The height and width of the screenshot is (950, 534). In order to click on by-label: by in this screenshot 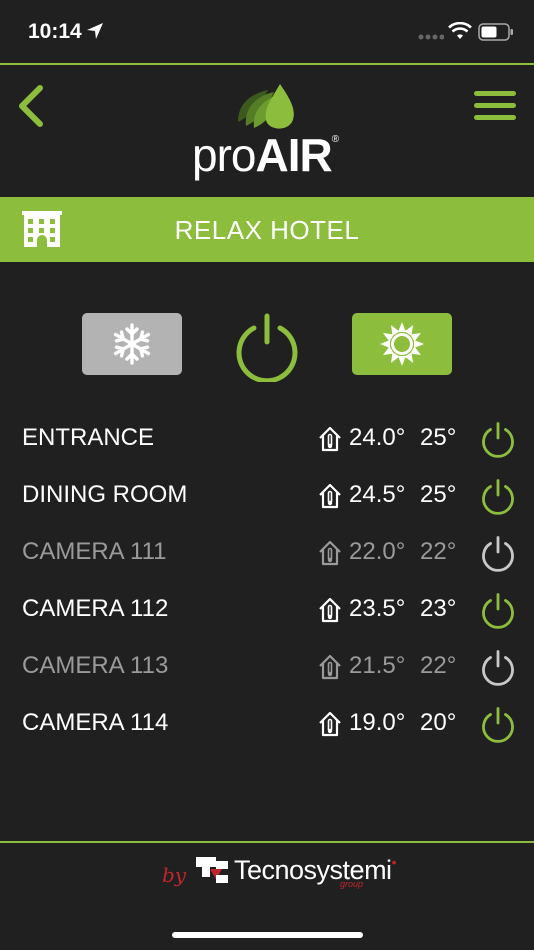, I will do `click(174, 875)`.